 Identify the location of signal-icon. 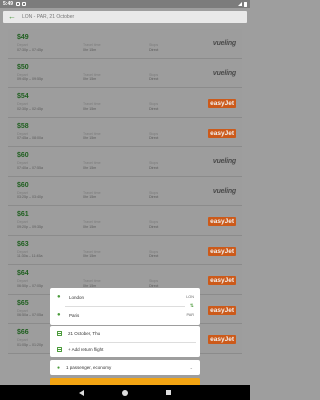
(240, 4).